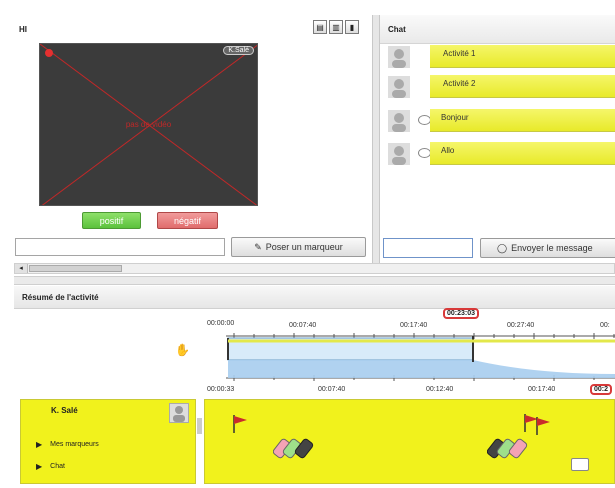  What do you see at coordinates (376, 139) in the screenshot?
I see `vertical-splitter` at bounding box center [376, 139].